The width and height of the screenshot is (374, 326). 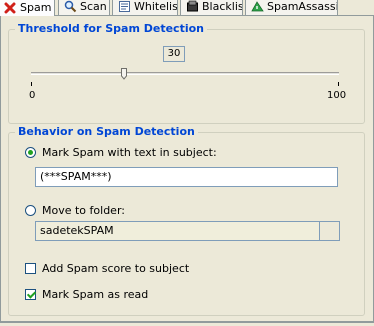 I want to click on browse-folder-button, so click(x=330, y=231).